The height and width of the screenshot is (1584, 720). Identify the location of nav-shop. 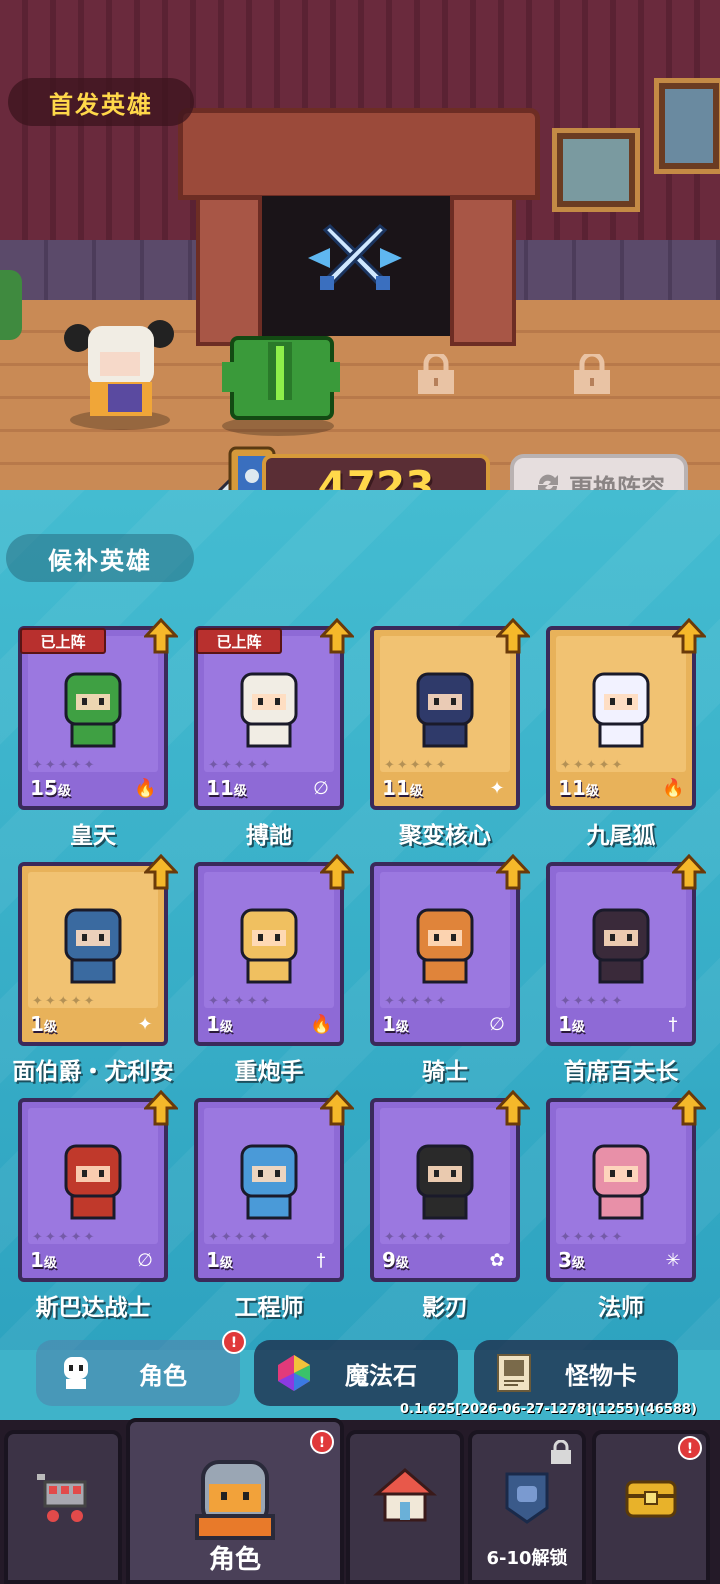
(63, 1507).